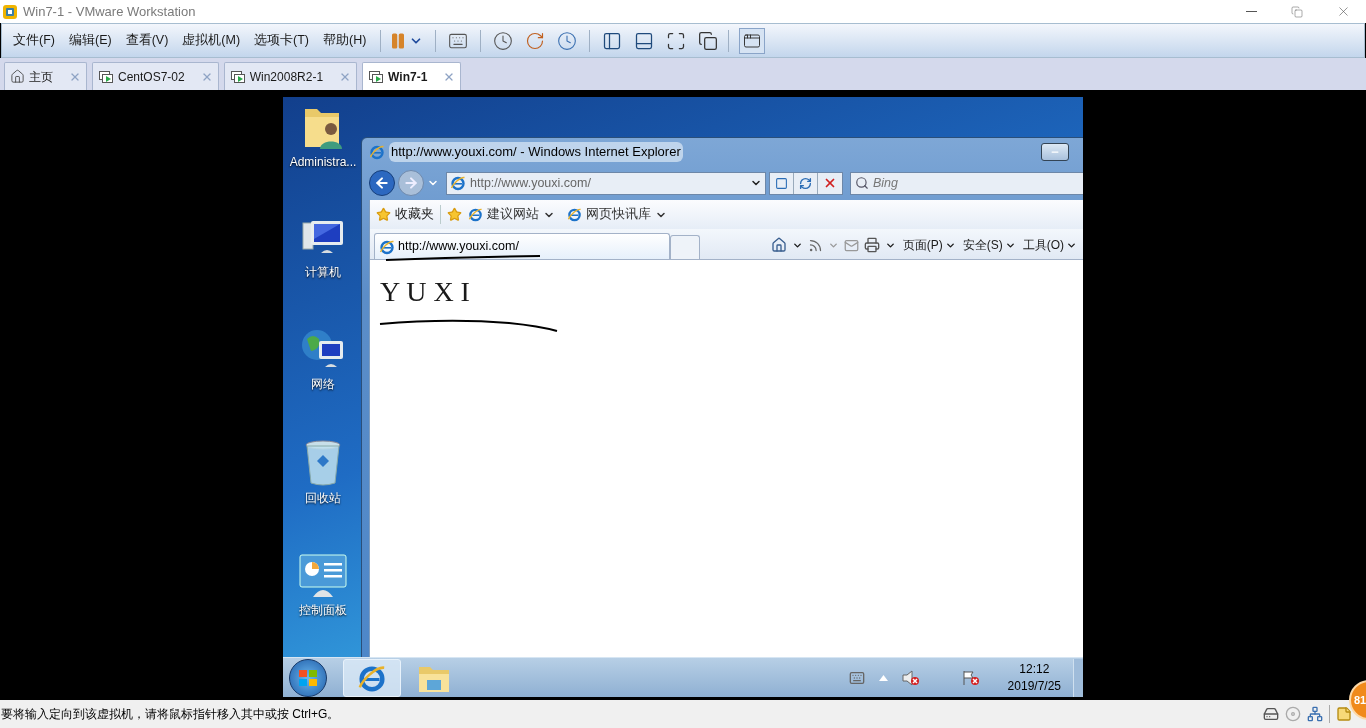 The image size is (1366, 728). I want to click on tab: 主页, so click(45, 76).